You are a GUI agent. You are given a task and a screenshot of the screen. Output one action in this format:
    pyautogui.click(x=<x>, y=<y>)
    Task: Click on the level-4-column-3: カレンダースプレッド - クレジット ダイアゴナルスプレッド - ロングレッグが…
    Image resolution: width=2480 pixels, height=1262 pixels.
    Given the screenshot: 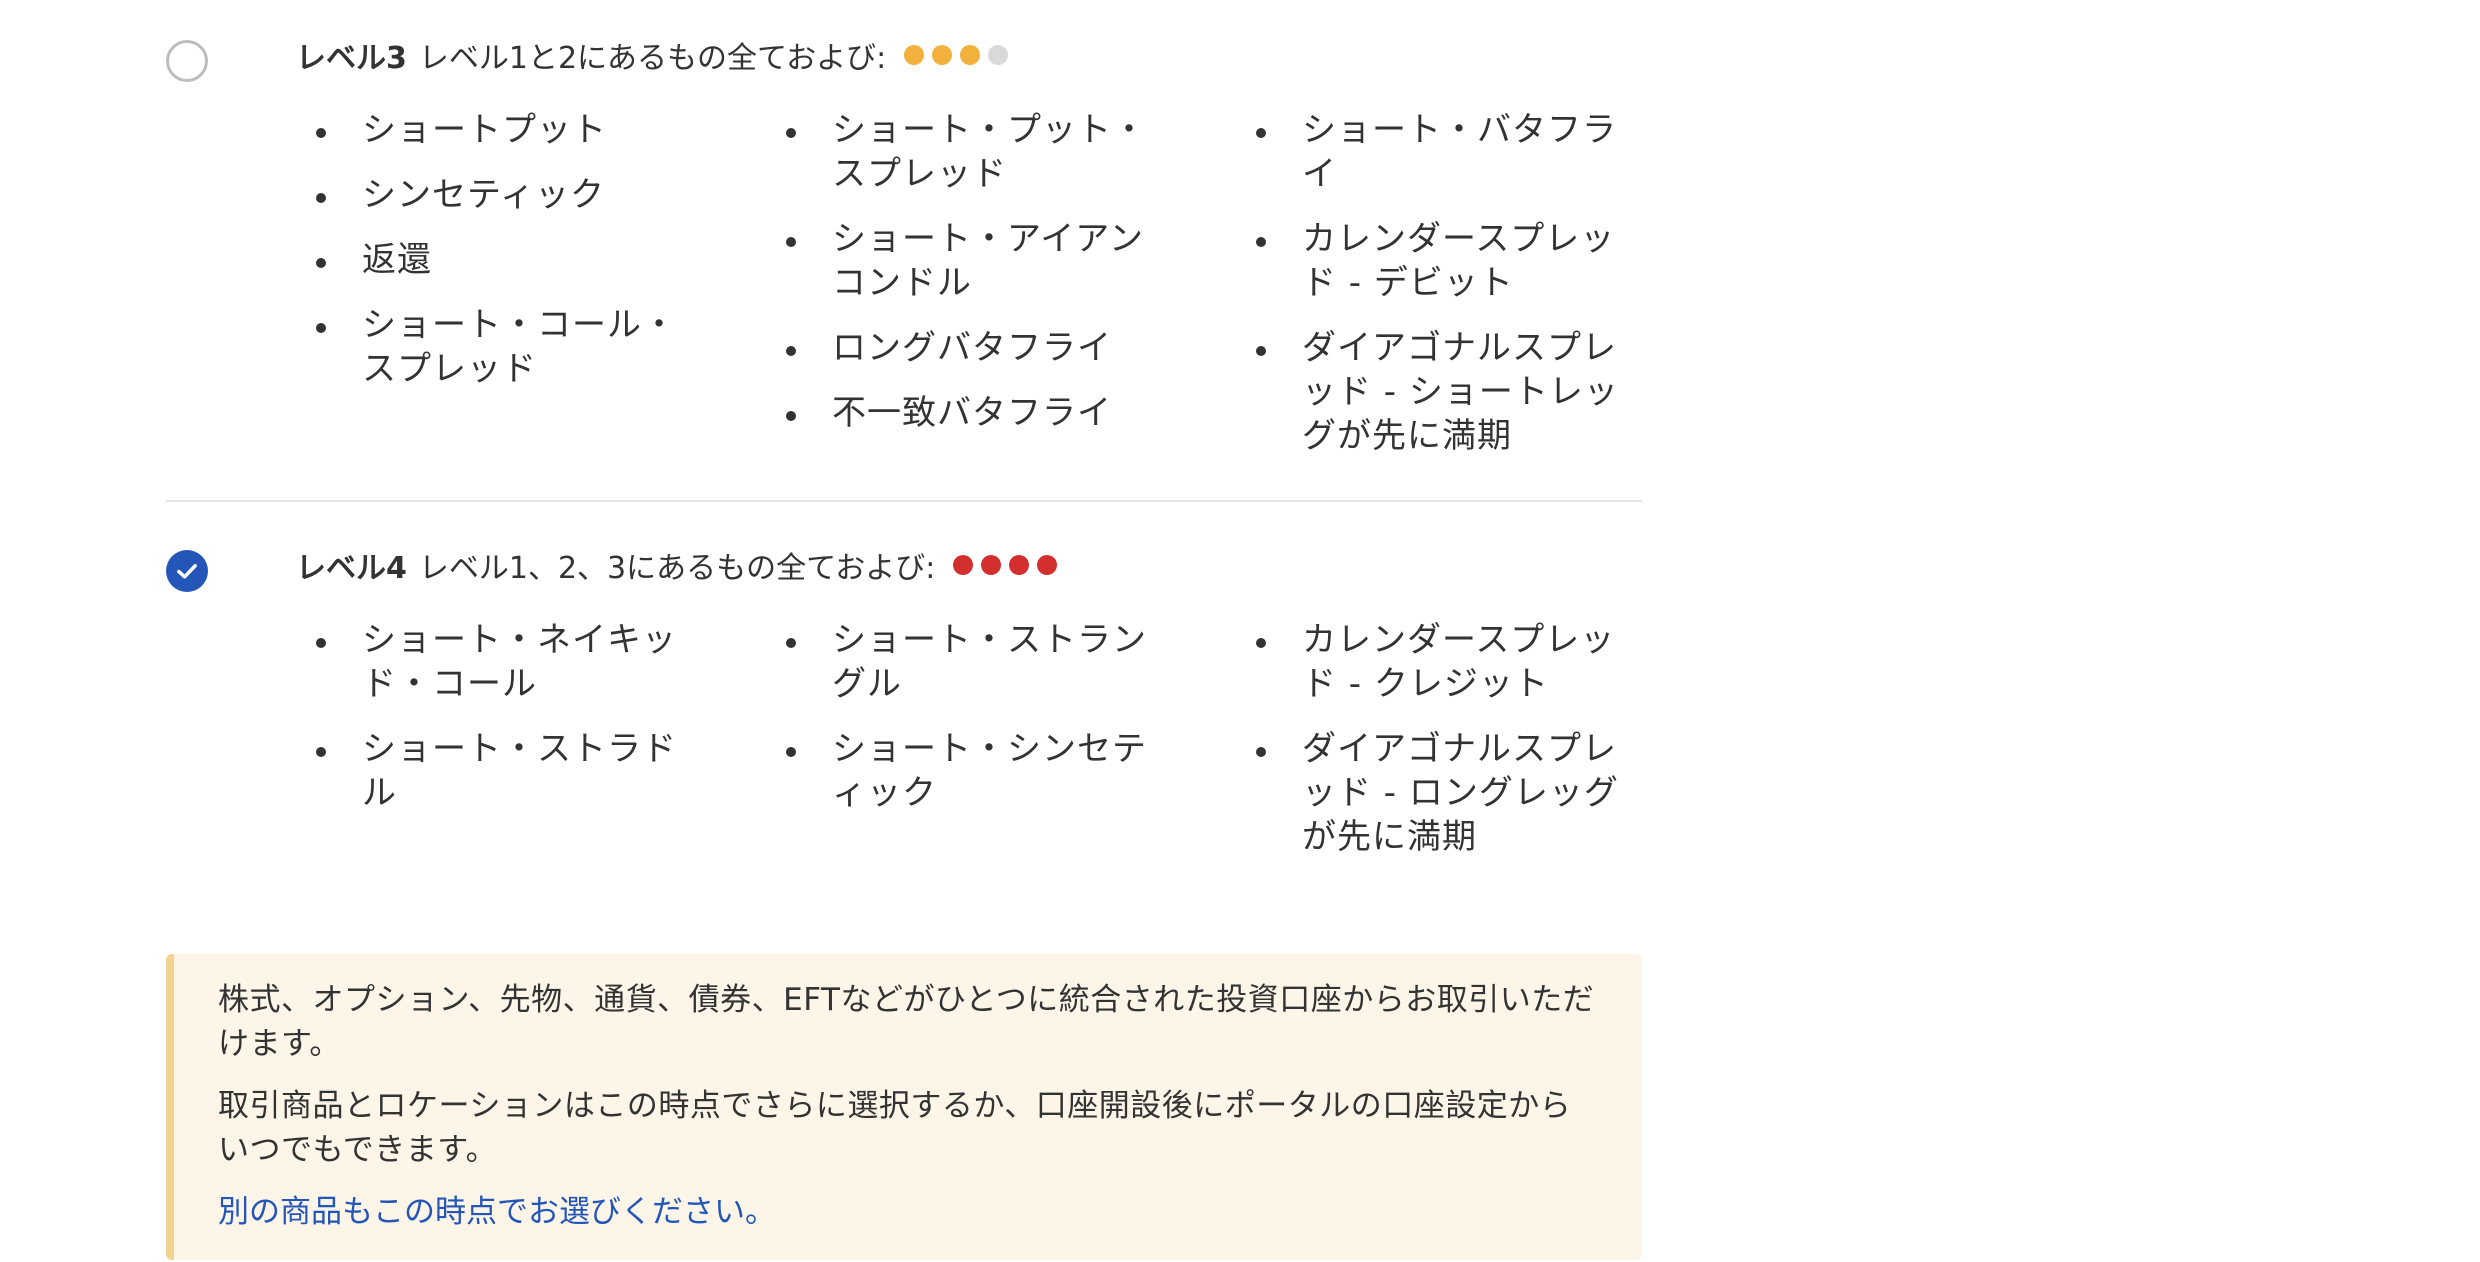 What is the action you would take?
    pyautogui.click(x=1487, y=749)
    